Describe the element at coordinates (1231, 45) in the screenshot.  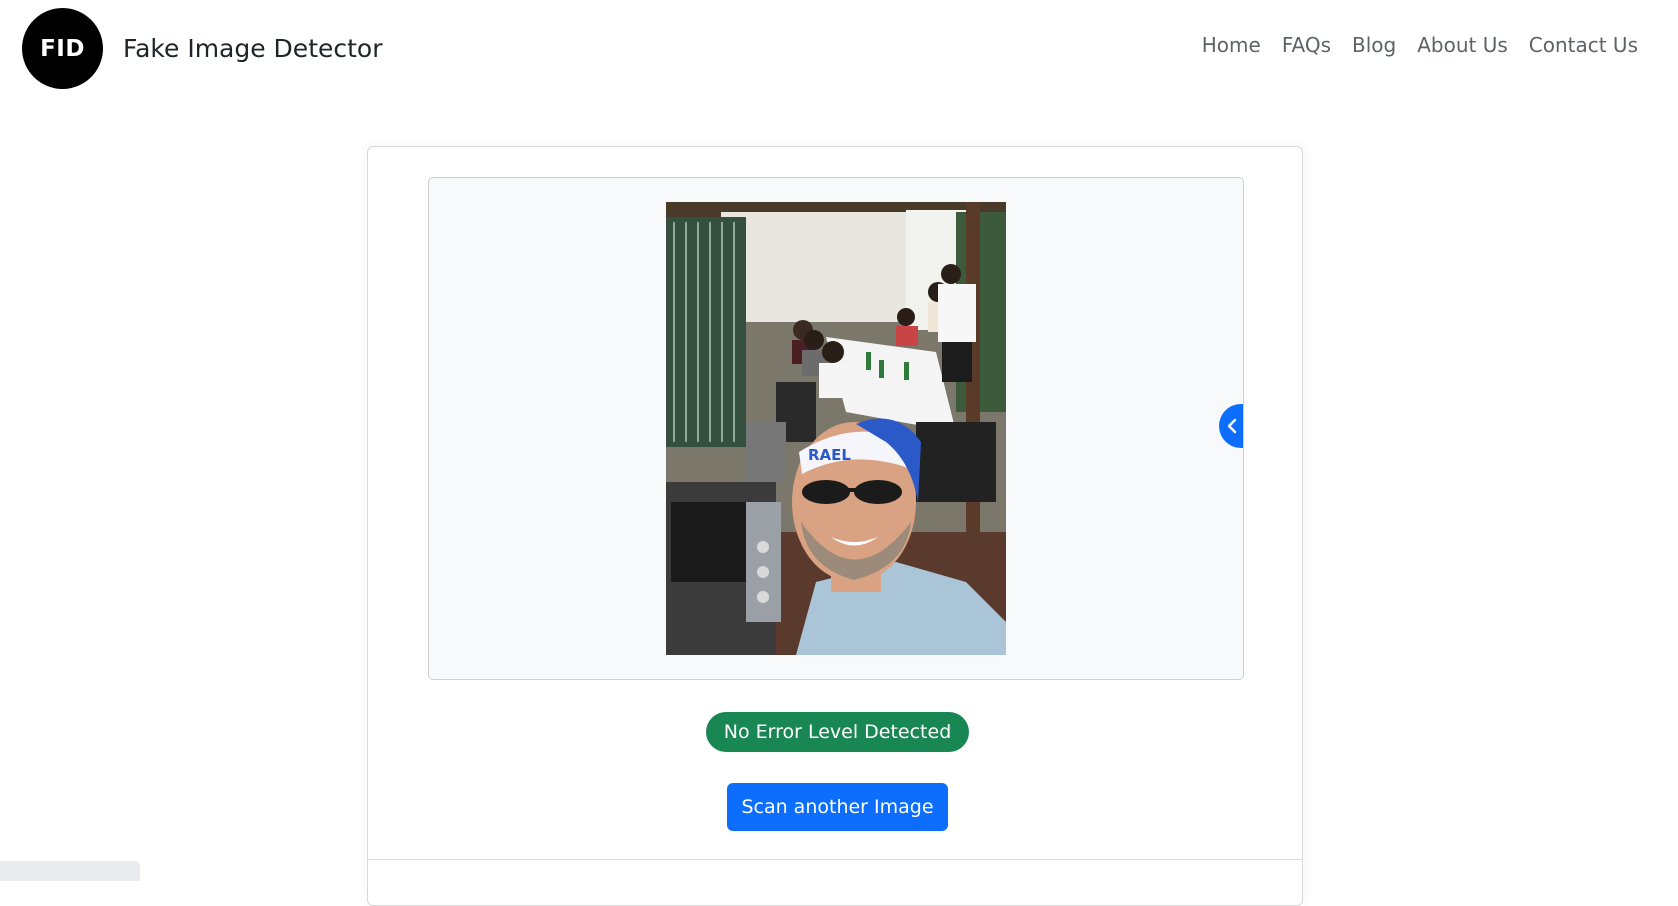
I see `nav-home: Home` at that location.